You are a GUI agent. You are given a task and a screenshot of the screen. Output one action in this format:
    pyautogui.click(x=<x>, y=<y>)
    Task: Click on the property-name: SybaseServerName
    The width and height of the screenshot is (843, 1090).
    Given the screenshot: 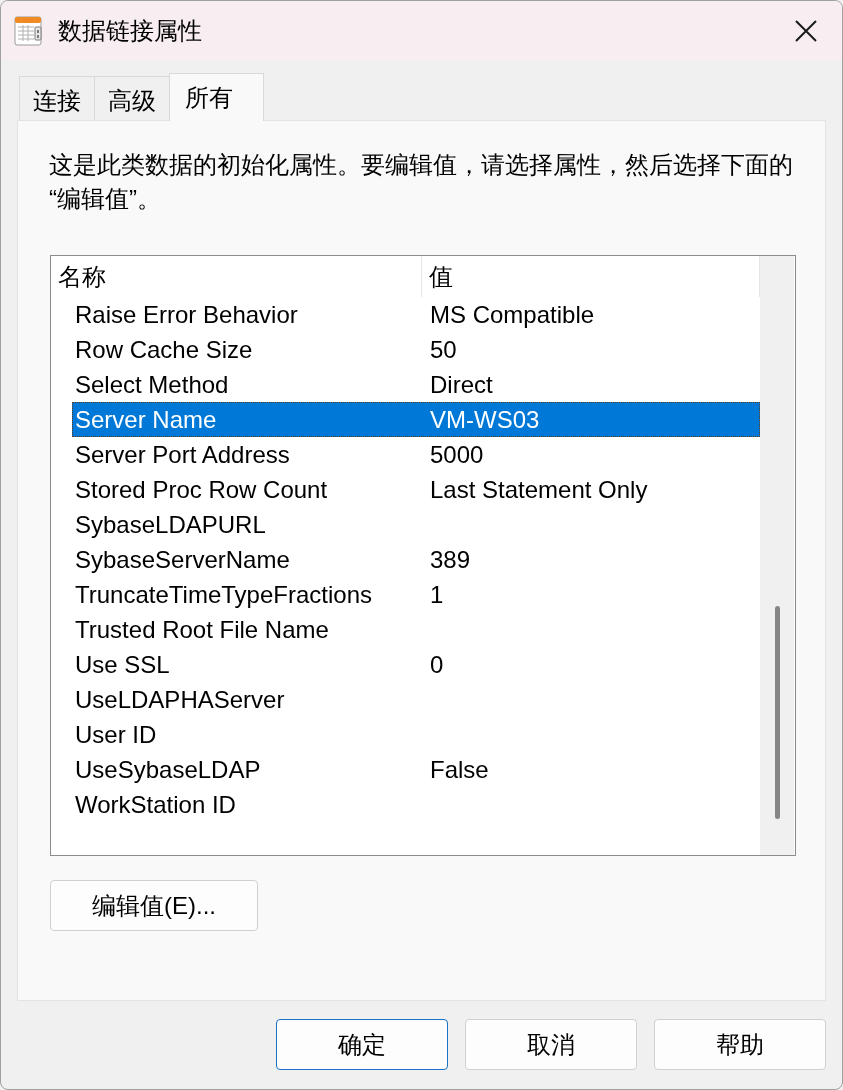 What is the action you would take?
    pyautogui.click(x=182, y=559)
    